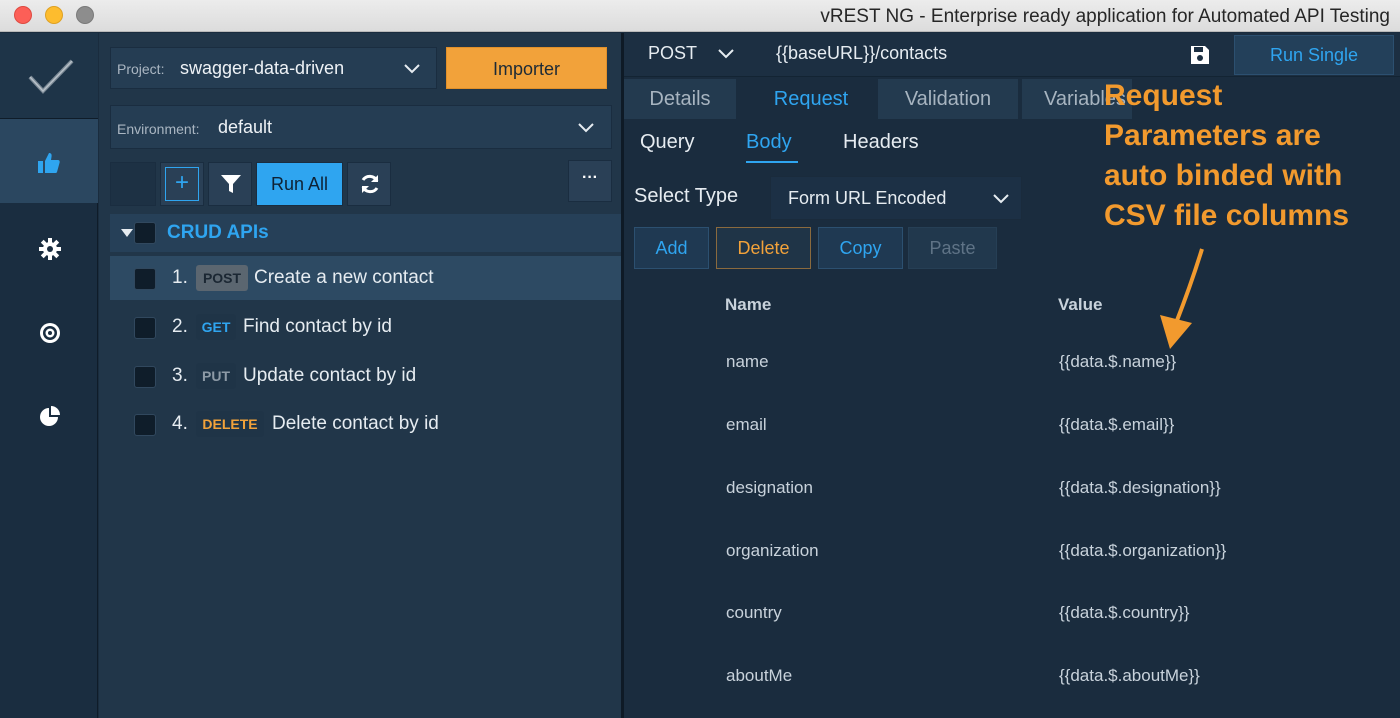  What do you see at coordinates (881, 142) in the screenshot?
I see `subtab-headers: Headers` at bounding box center [881, 142].